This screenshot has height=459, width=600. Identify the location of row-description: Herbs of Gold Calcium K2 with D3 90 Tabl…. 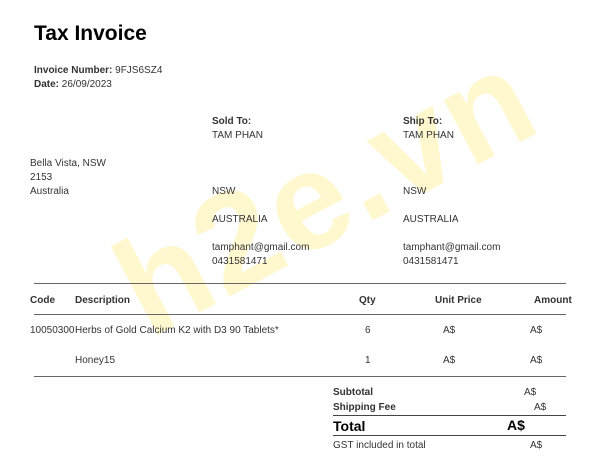
(177, 330).